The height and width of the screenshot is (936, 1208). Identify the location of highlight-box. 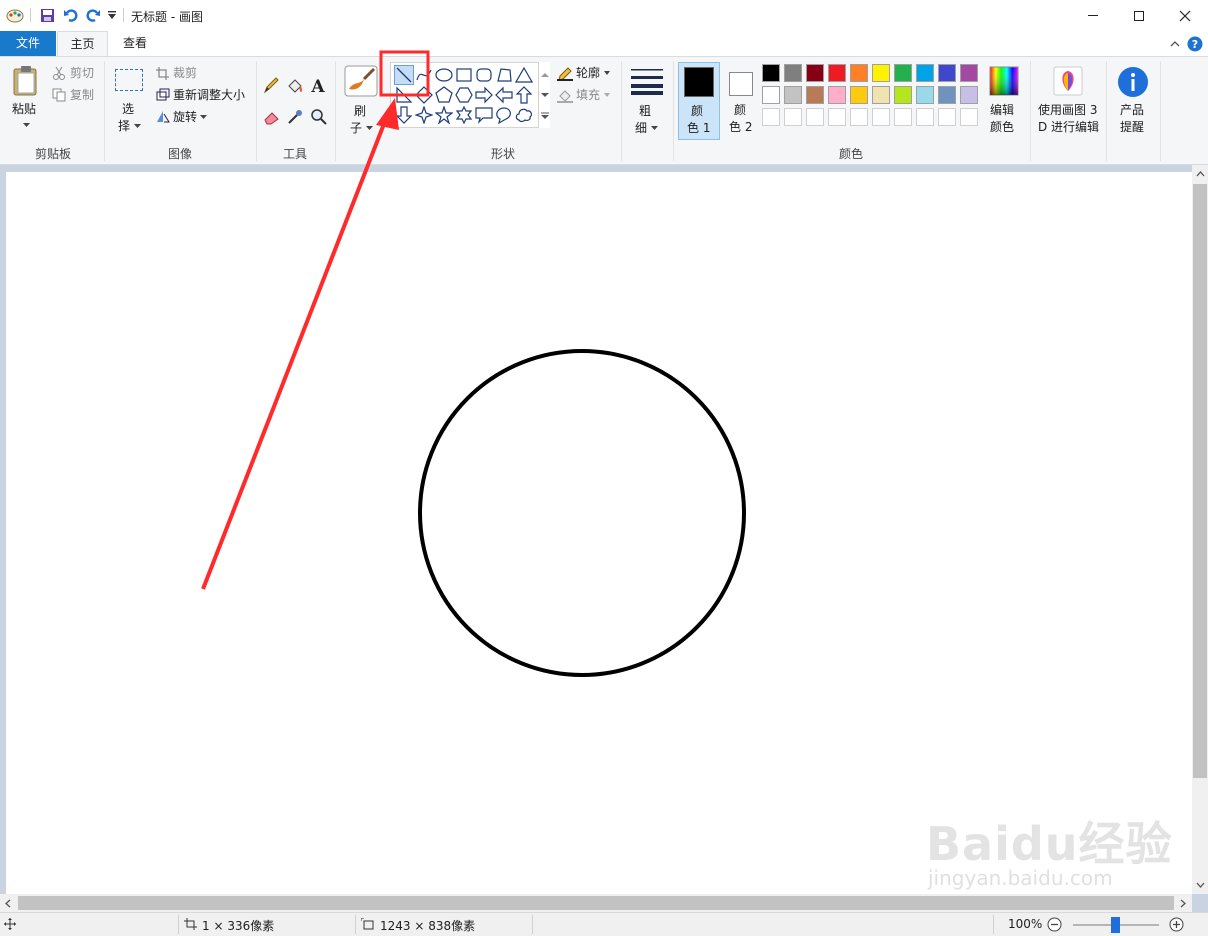
(404, 73).